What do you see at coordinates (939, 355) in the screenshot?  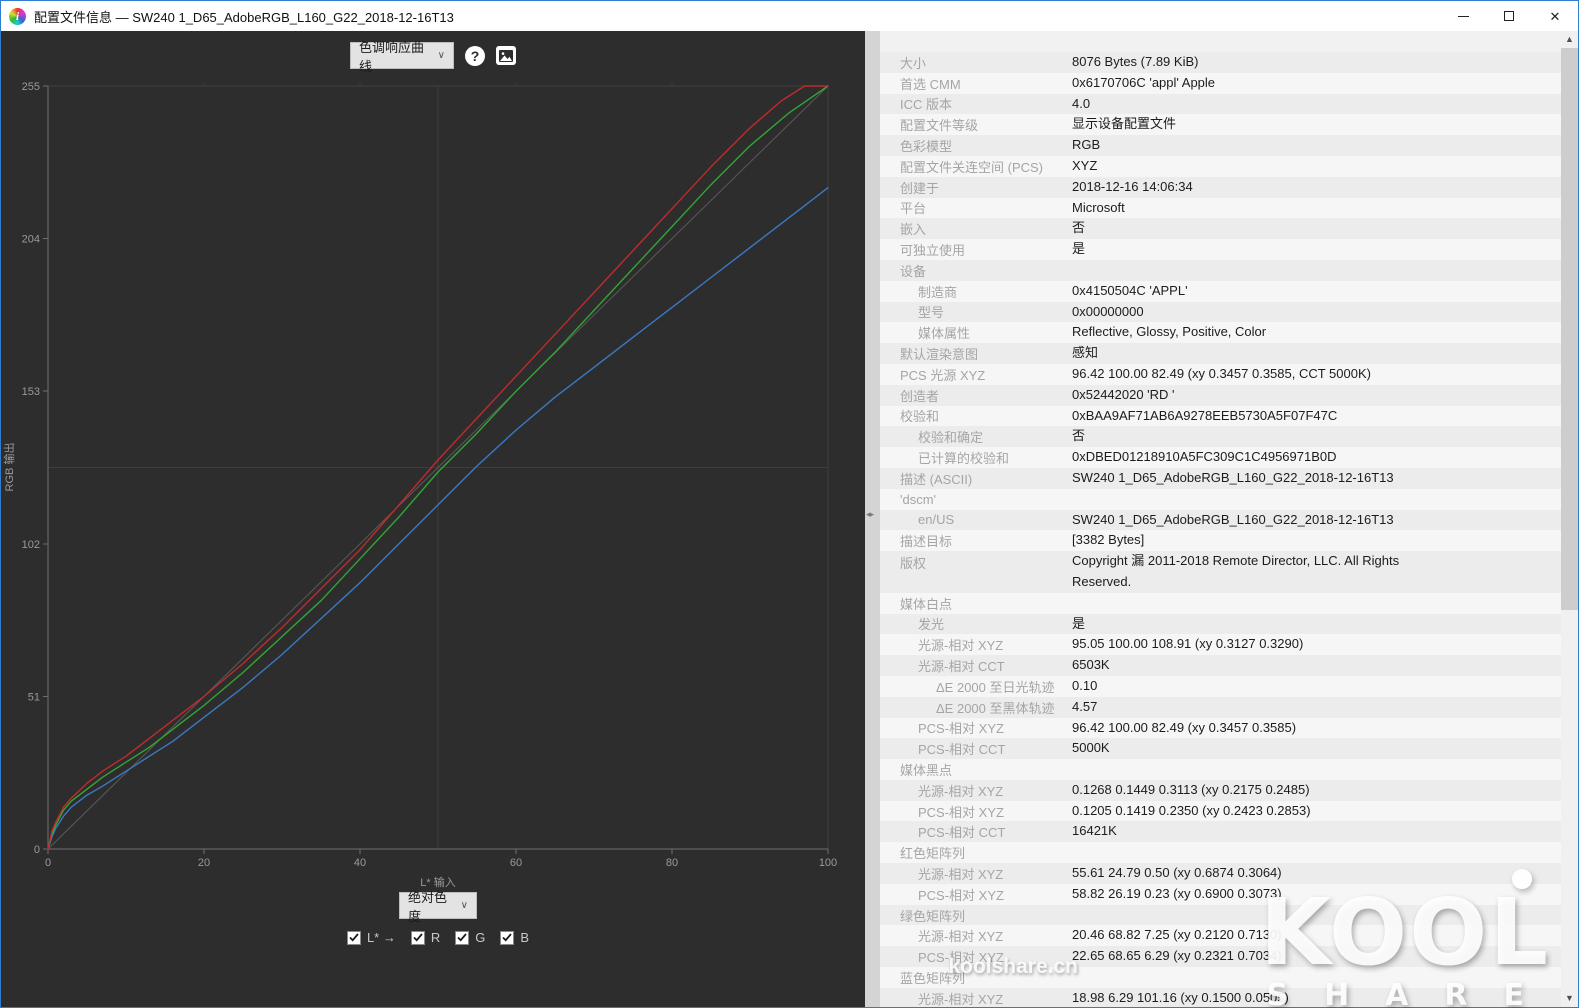 I see `property-label: 默认渲染意图` at bounding box center [939, 355].